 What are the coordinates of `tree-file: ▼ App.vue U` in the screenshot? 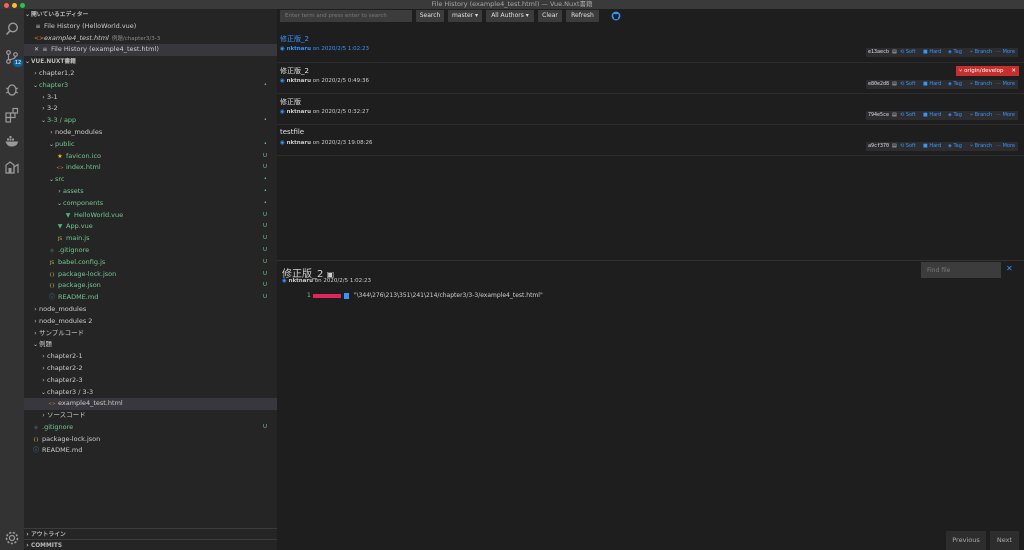 It's located at (150, 227).